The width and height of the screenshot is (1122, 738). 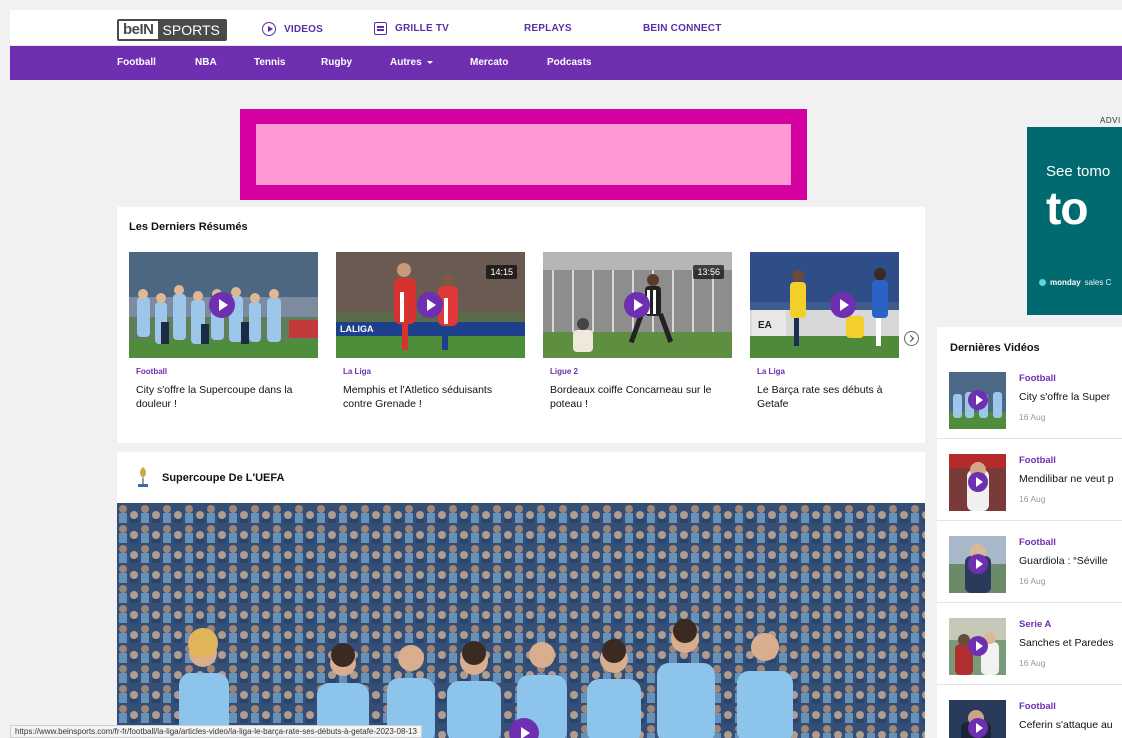 What do you see at coordinates (191, 30) in the screenshot?
I see `logo-sports-text: SPORTS` at bounding box center [191, 30].